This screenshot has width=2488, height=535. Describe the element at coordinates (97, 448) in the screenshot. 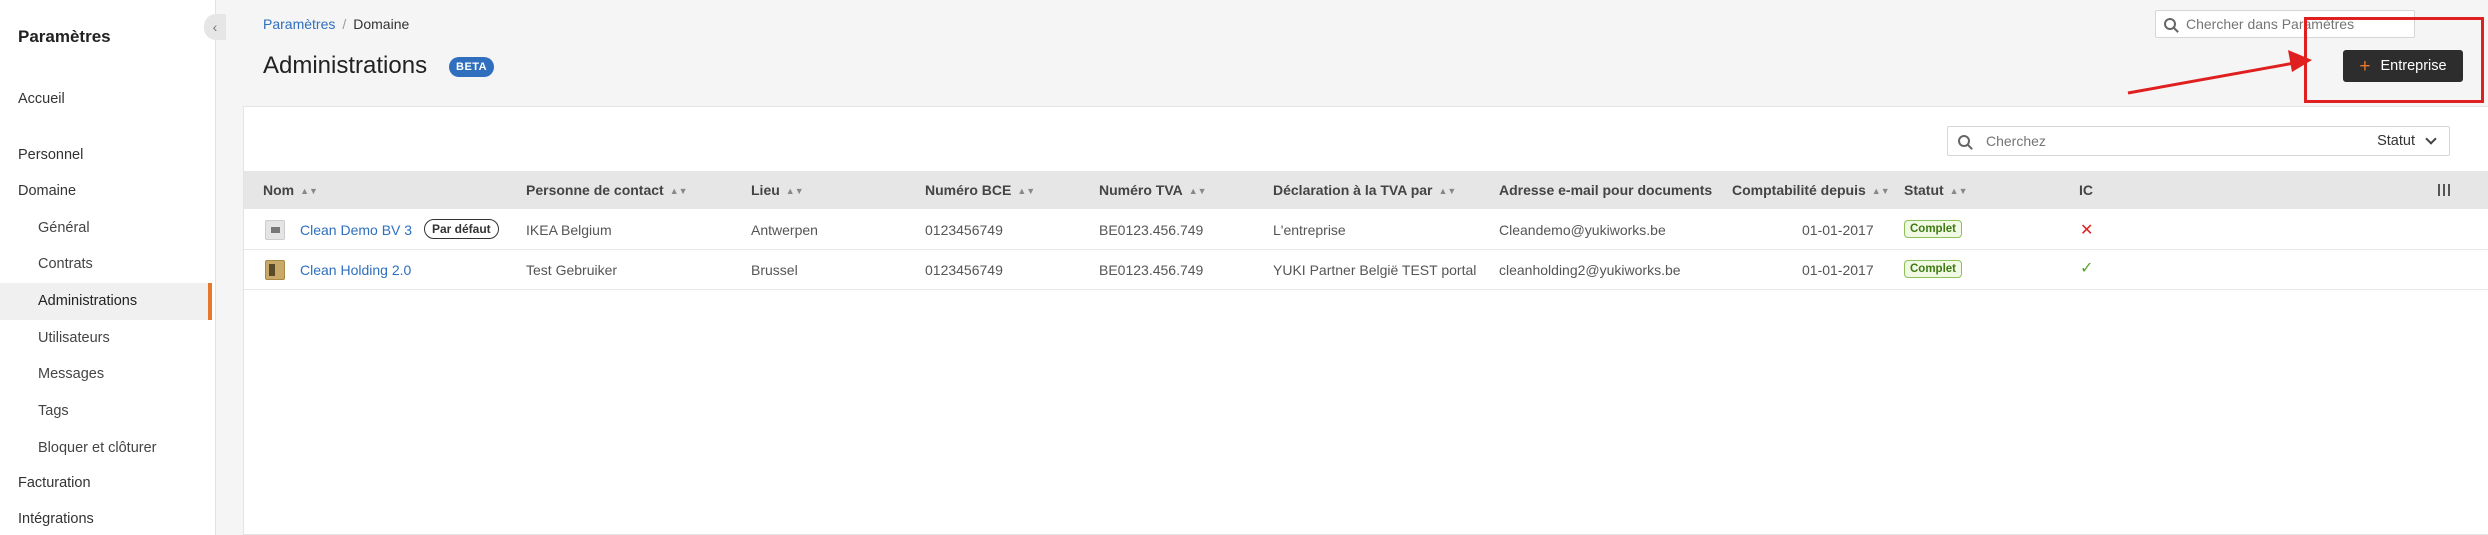

I see `sidebar-item-bloquer: Bloquer et clôturer` at that location.